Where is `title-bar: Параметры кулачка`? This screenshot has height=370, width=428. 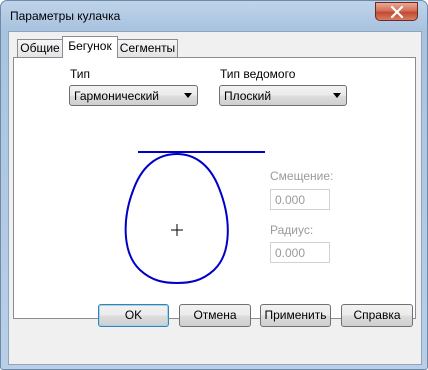
title-bar: Параметры кулачка is located at coordinates (214, 16).